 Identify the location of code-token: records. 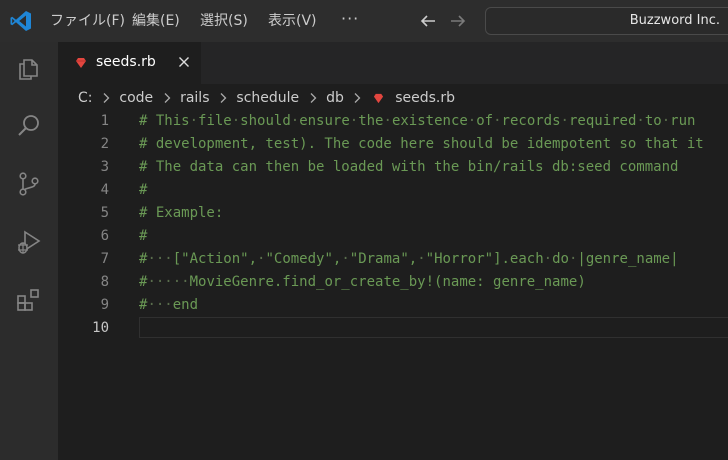
(531, 121).